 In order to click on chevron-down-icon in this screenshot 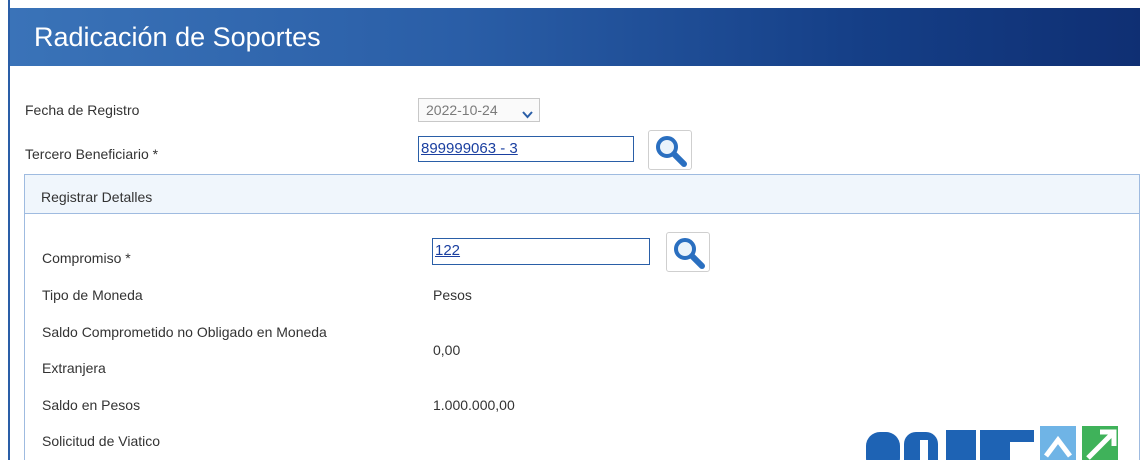, I will do `click(527, 114)`.